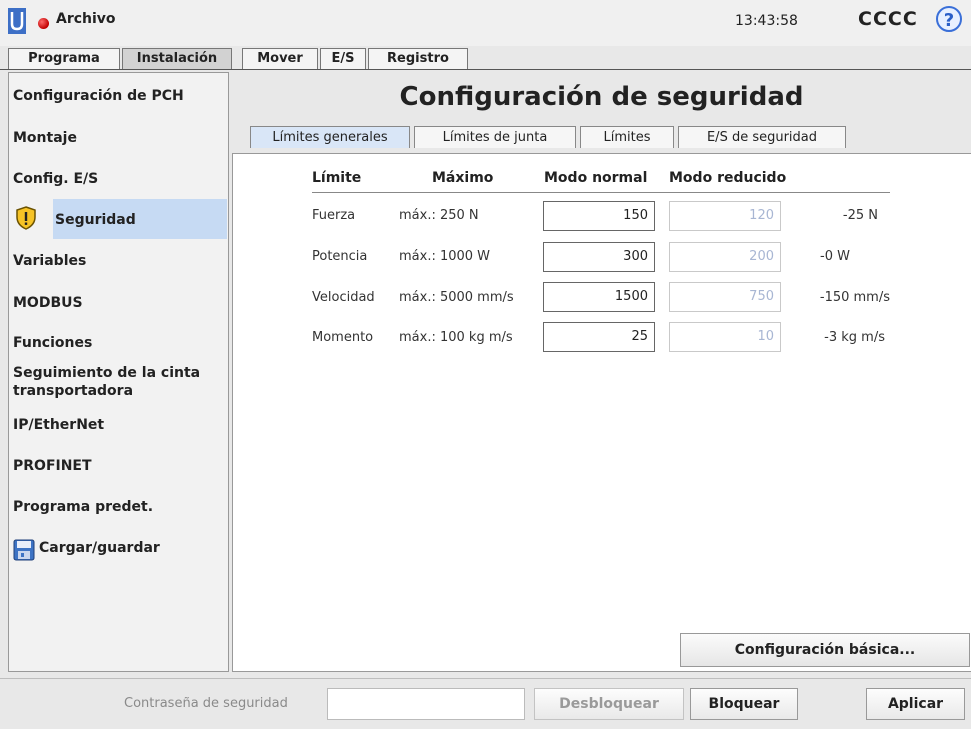  I want to click on sidebar-item-label: Config. E/S, so click(56, 179).